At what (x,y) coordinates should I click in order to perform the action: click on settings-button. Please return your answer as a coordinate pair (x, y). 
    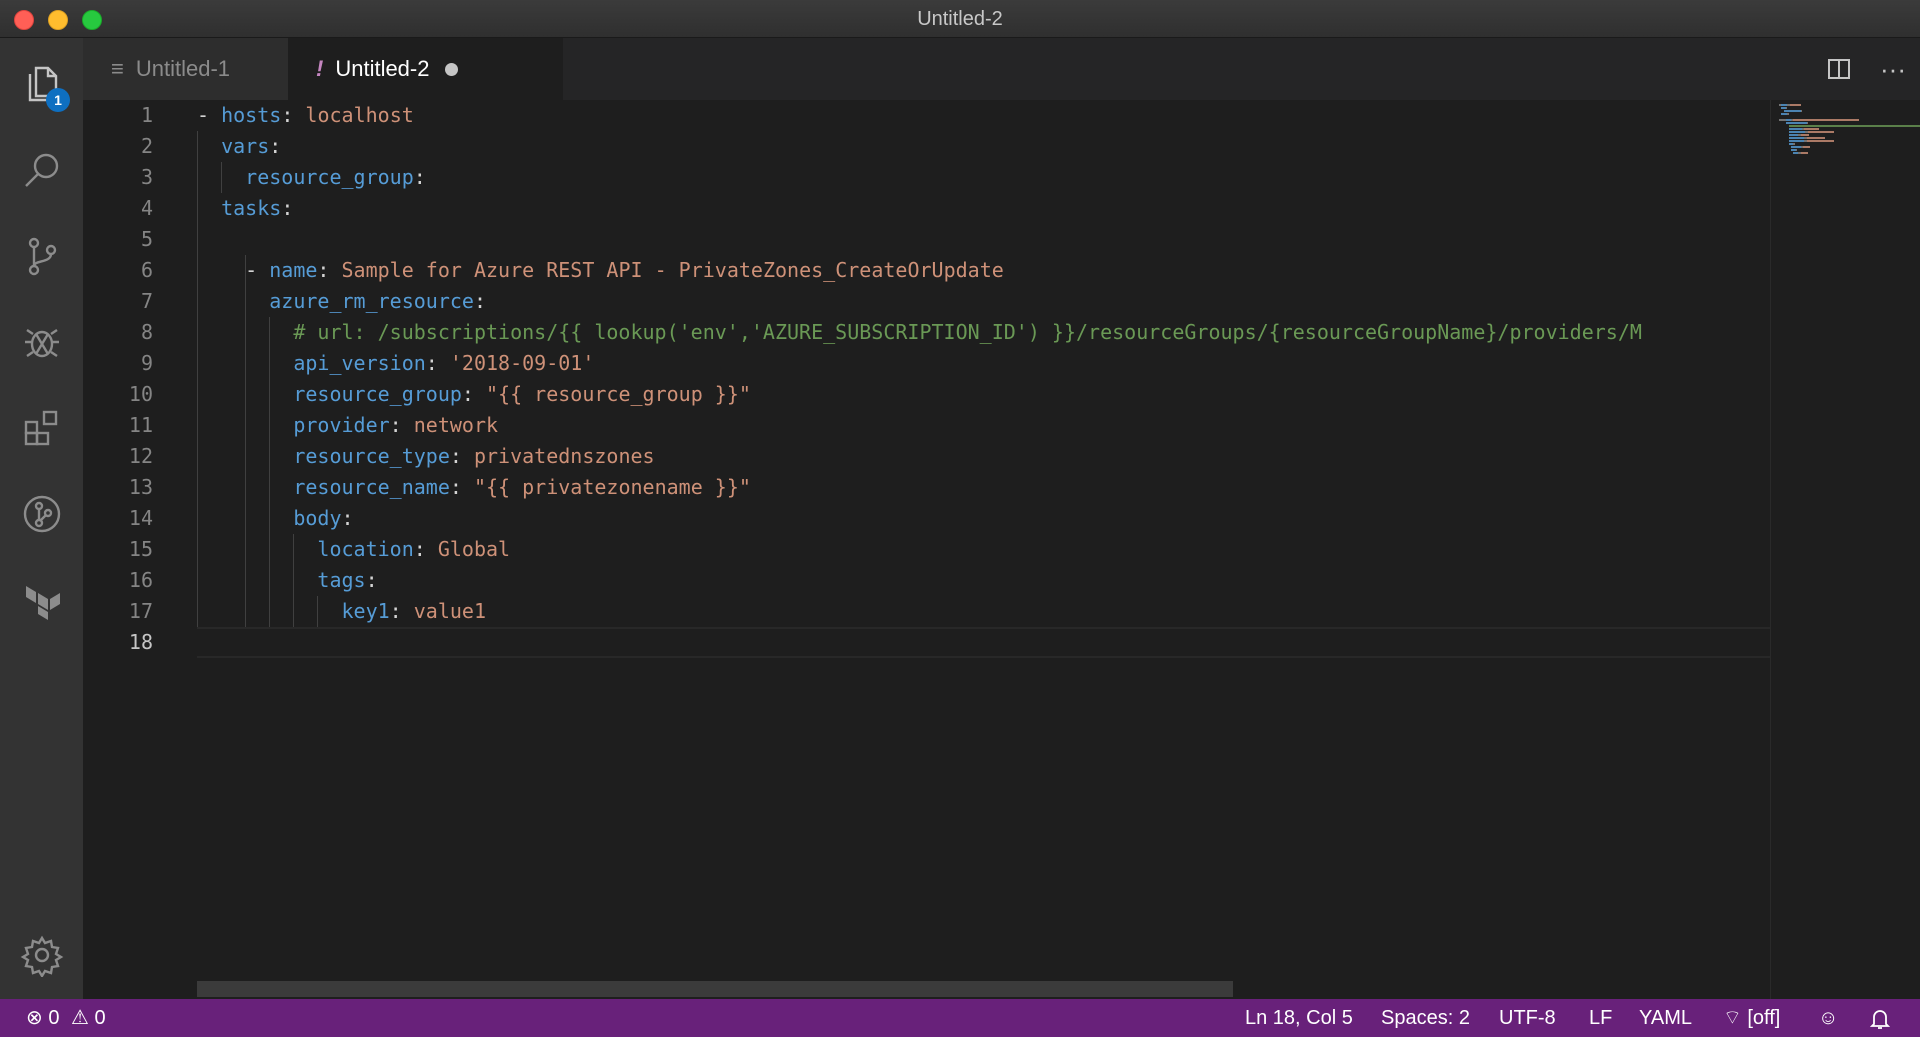
    Looking at the image, I should click on (41, 955).